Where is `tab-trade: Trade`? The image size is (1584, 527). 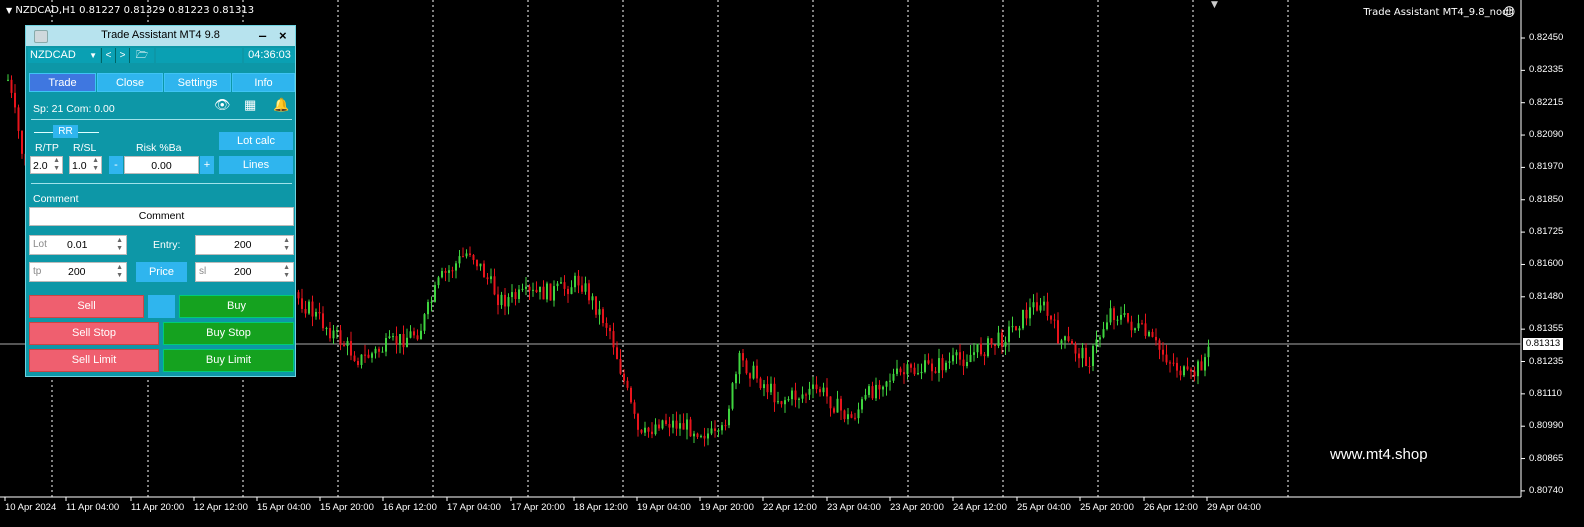 tab-trade: Trade is located at coordinates (62, 82).